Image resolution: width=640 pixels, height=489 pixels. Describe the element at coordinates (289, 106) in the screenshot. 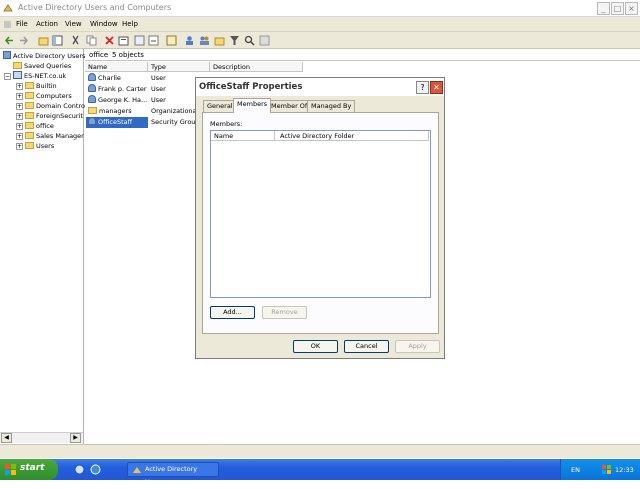

I see `tab-member-of: Member Of` at that location.